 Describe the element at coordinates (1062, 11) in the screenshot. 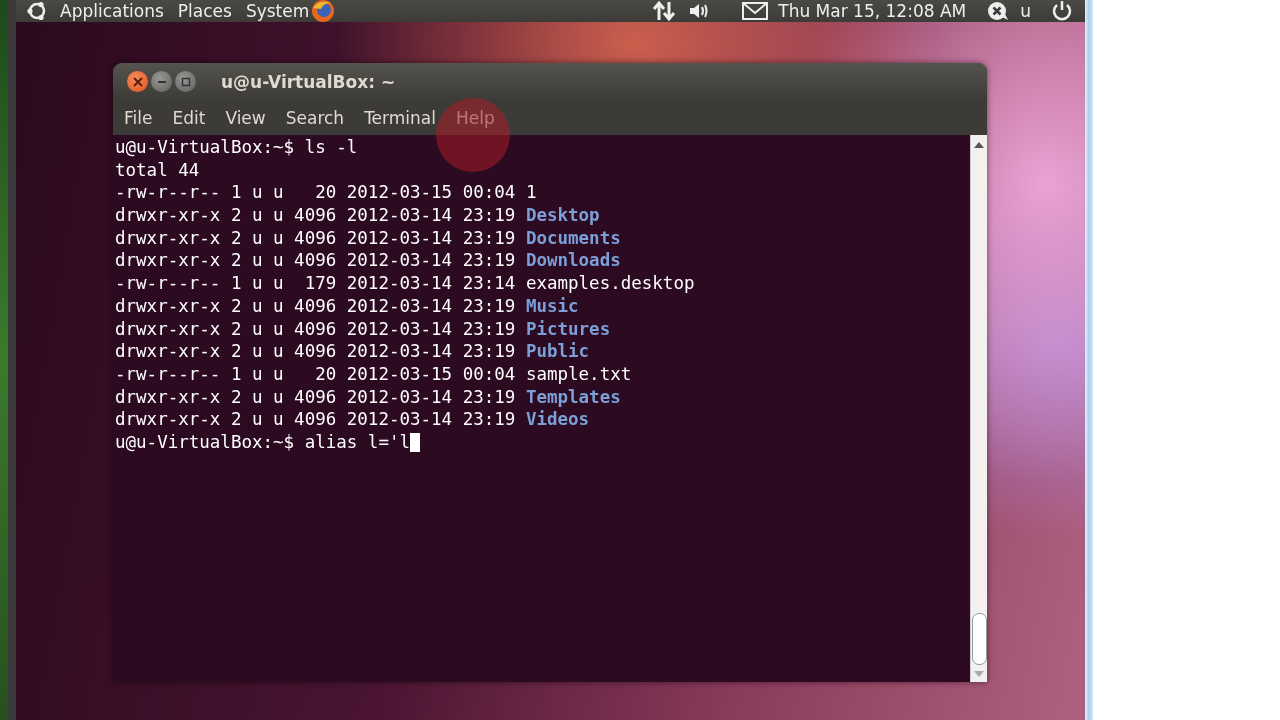

I see `power-icon` at that location.